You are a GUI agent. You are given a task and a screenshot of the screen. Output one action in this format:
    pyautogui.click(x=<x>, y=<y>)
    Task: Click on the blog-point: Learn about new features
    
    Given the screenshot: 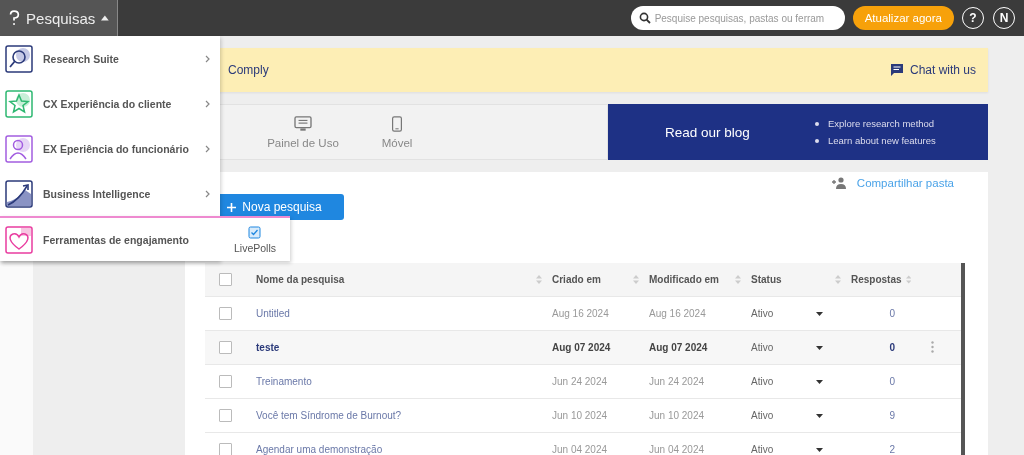 What is the action you would take?
    pyautogui.click(x=882, y=140)
    